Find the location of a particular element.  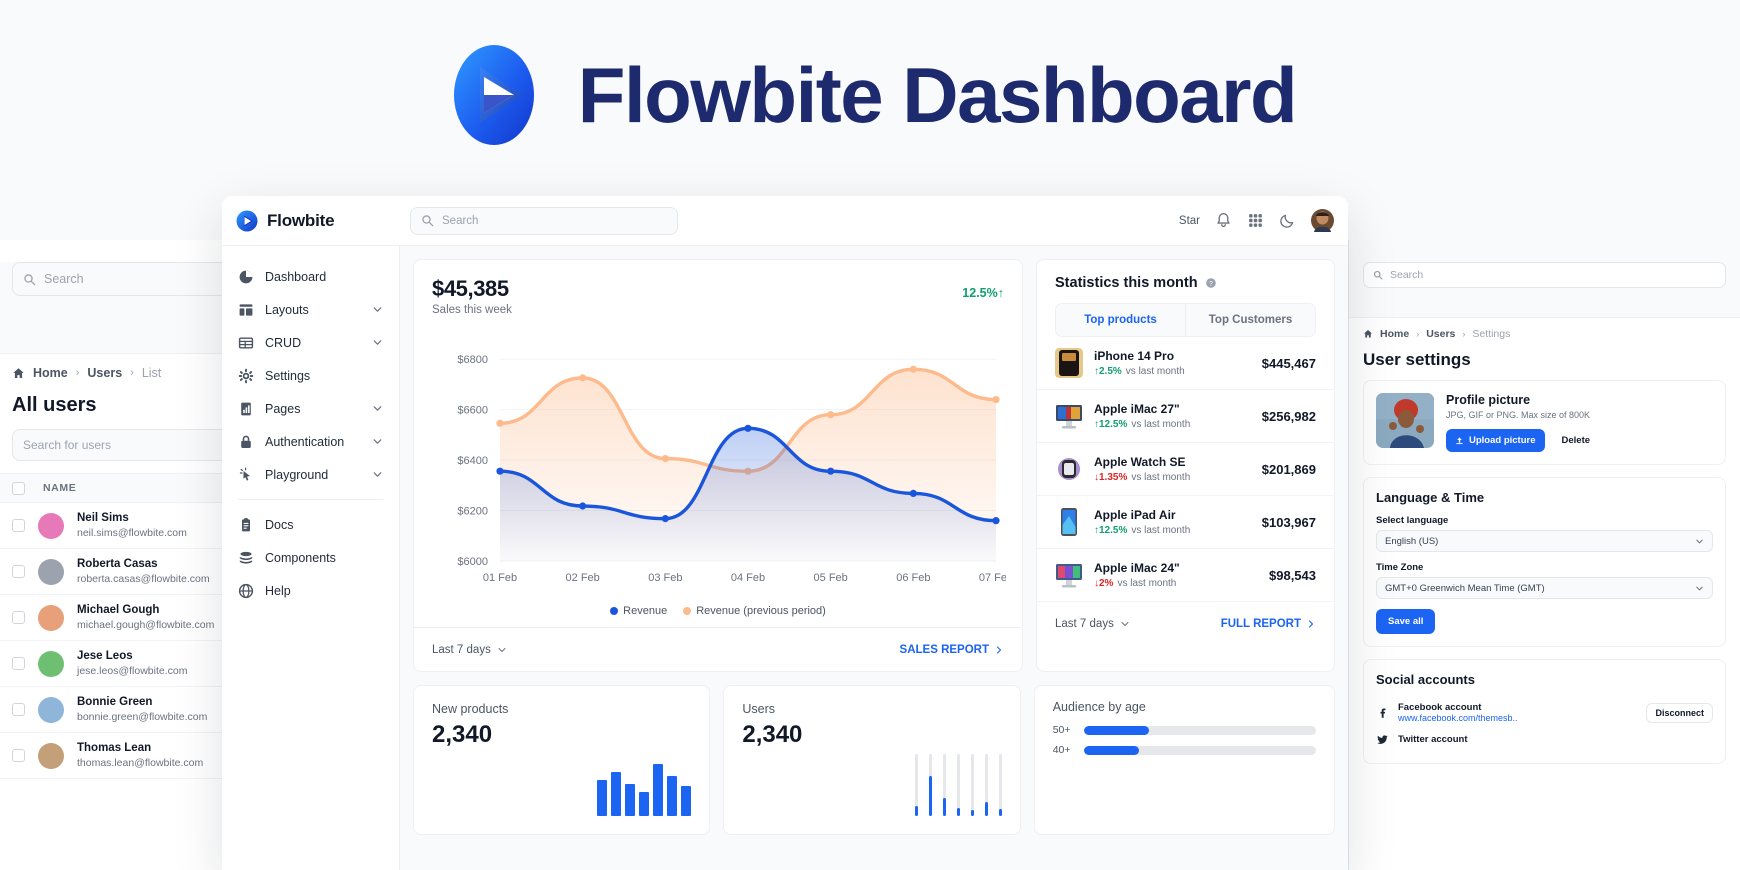

statistics-title: Statistics this month is located at coordinates (1126, 283).